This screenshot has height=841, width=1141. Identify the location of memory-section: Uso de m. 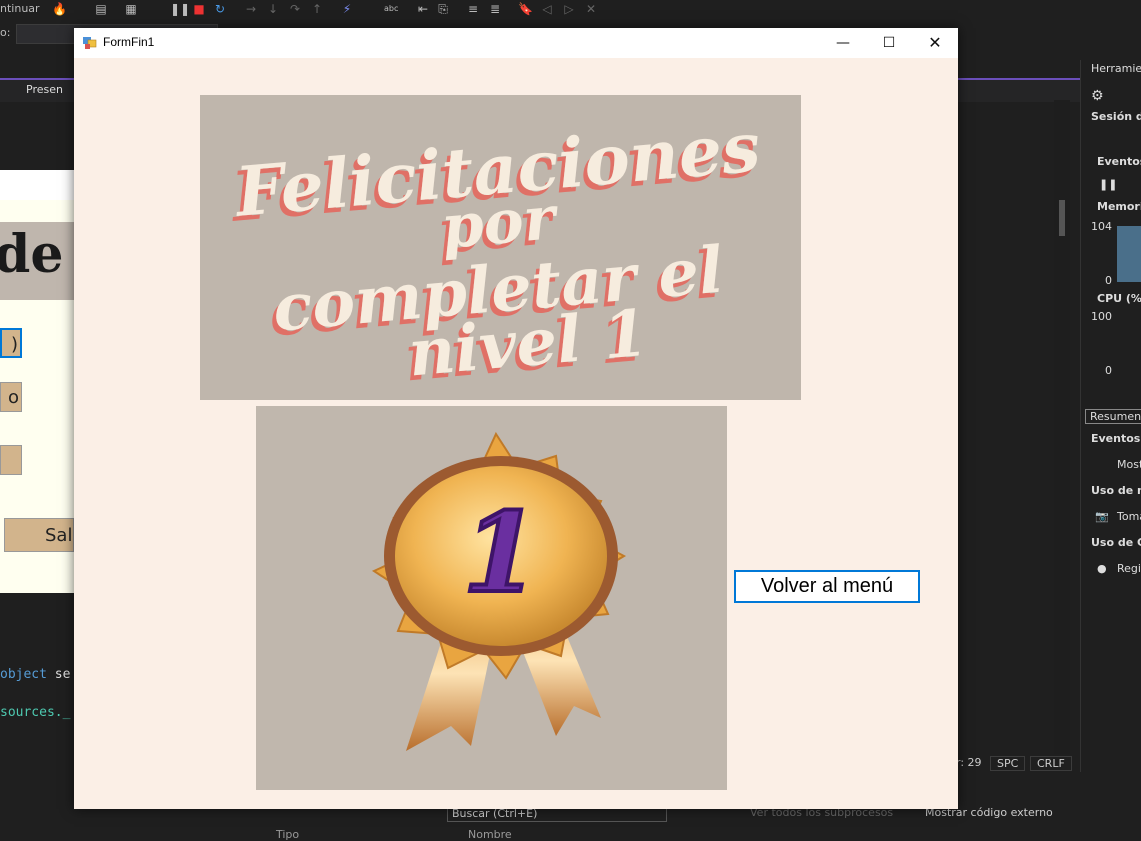
(1116, 490).